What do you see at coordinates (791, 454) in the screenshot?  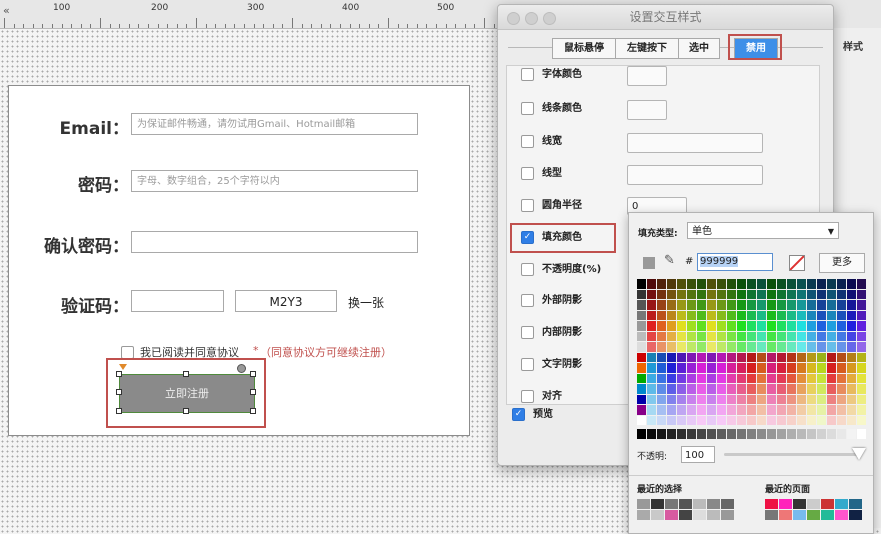 I see `opacity-slider` at bounding box center [791, 454].